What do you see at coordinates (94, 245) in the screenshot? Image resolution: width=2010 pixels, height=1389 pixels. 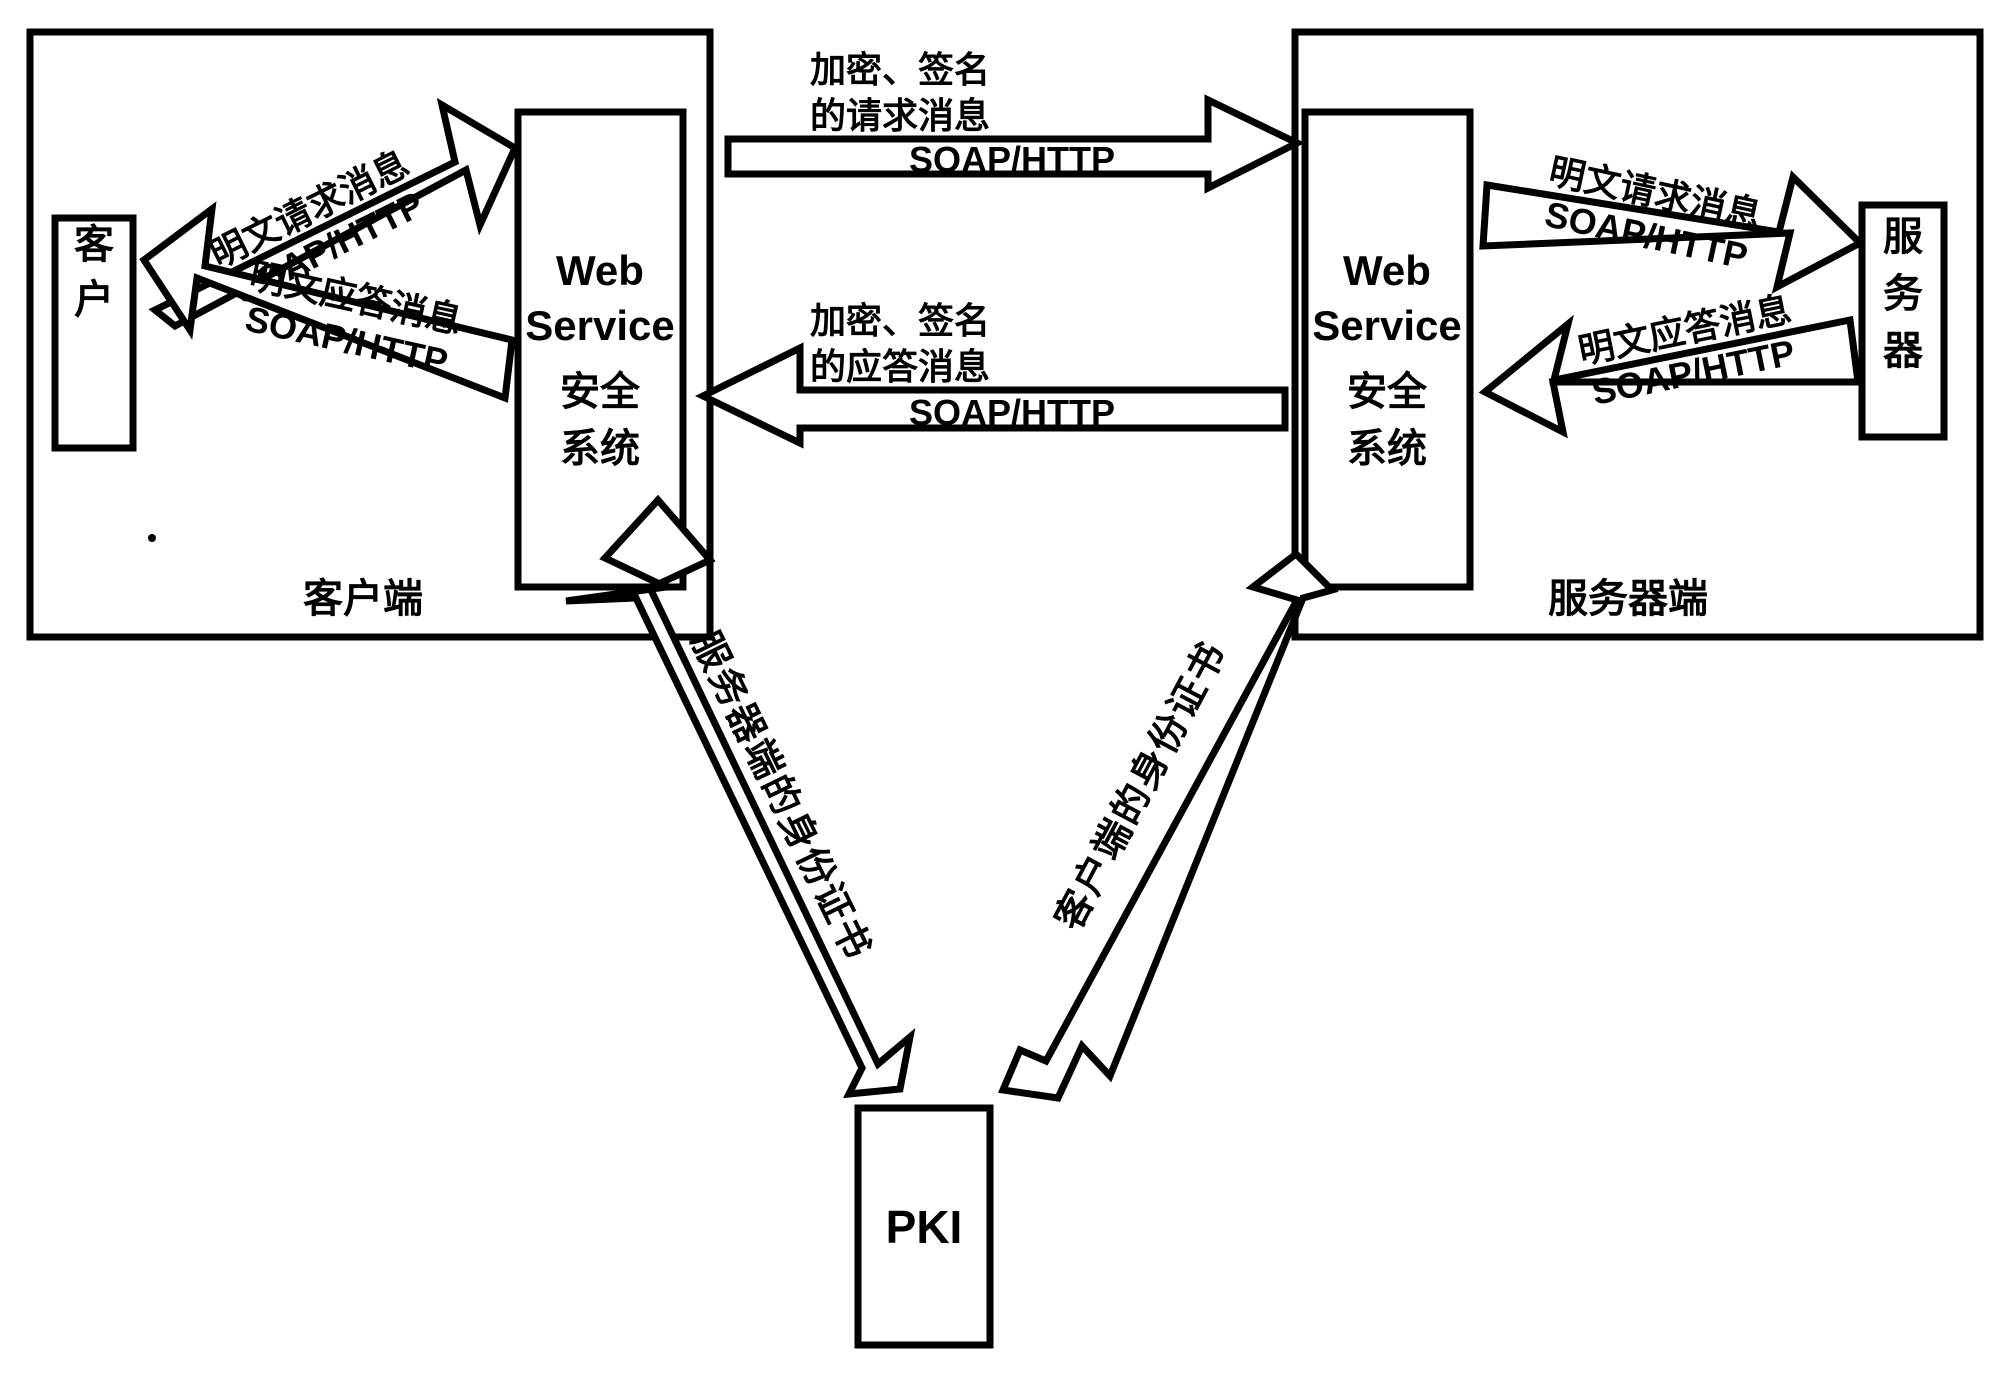 I see `client-label-char-1: 客` at bounding box center [94, 245].